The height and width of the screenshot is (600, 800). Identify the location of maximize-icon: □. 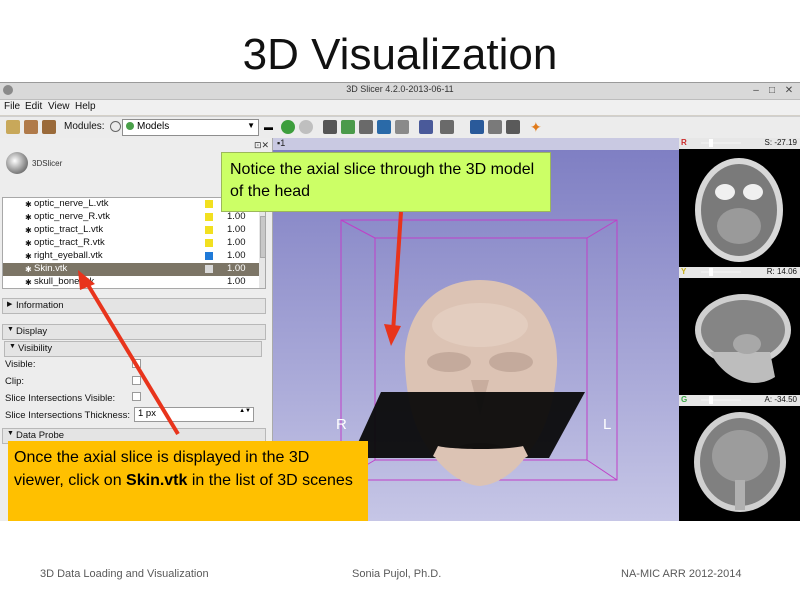
(772, 90).